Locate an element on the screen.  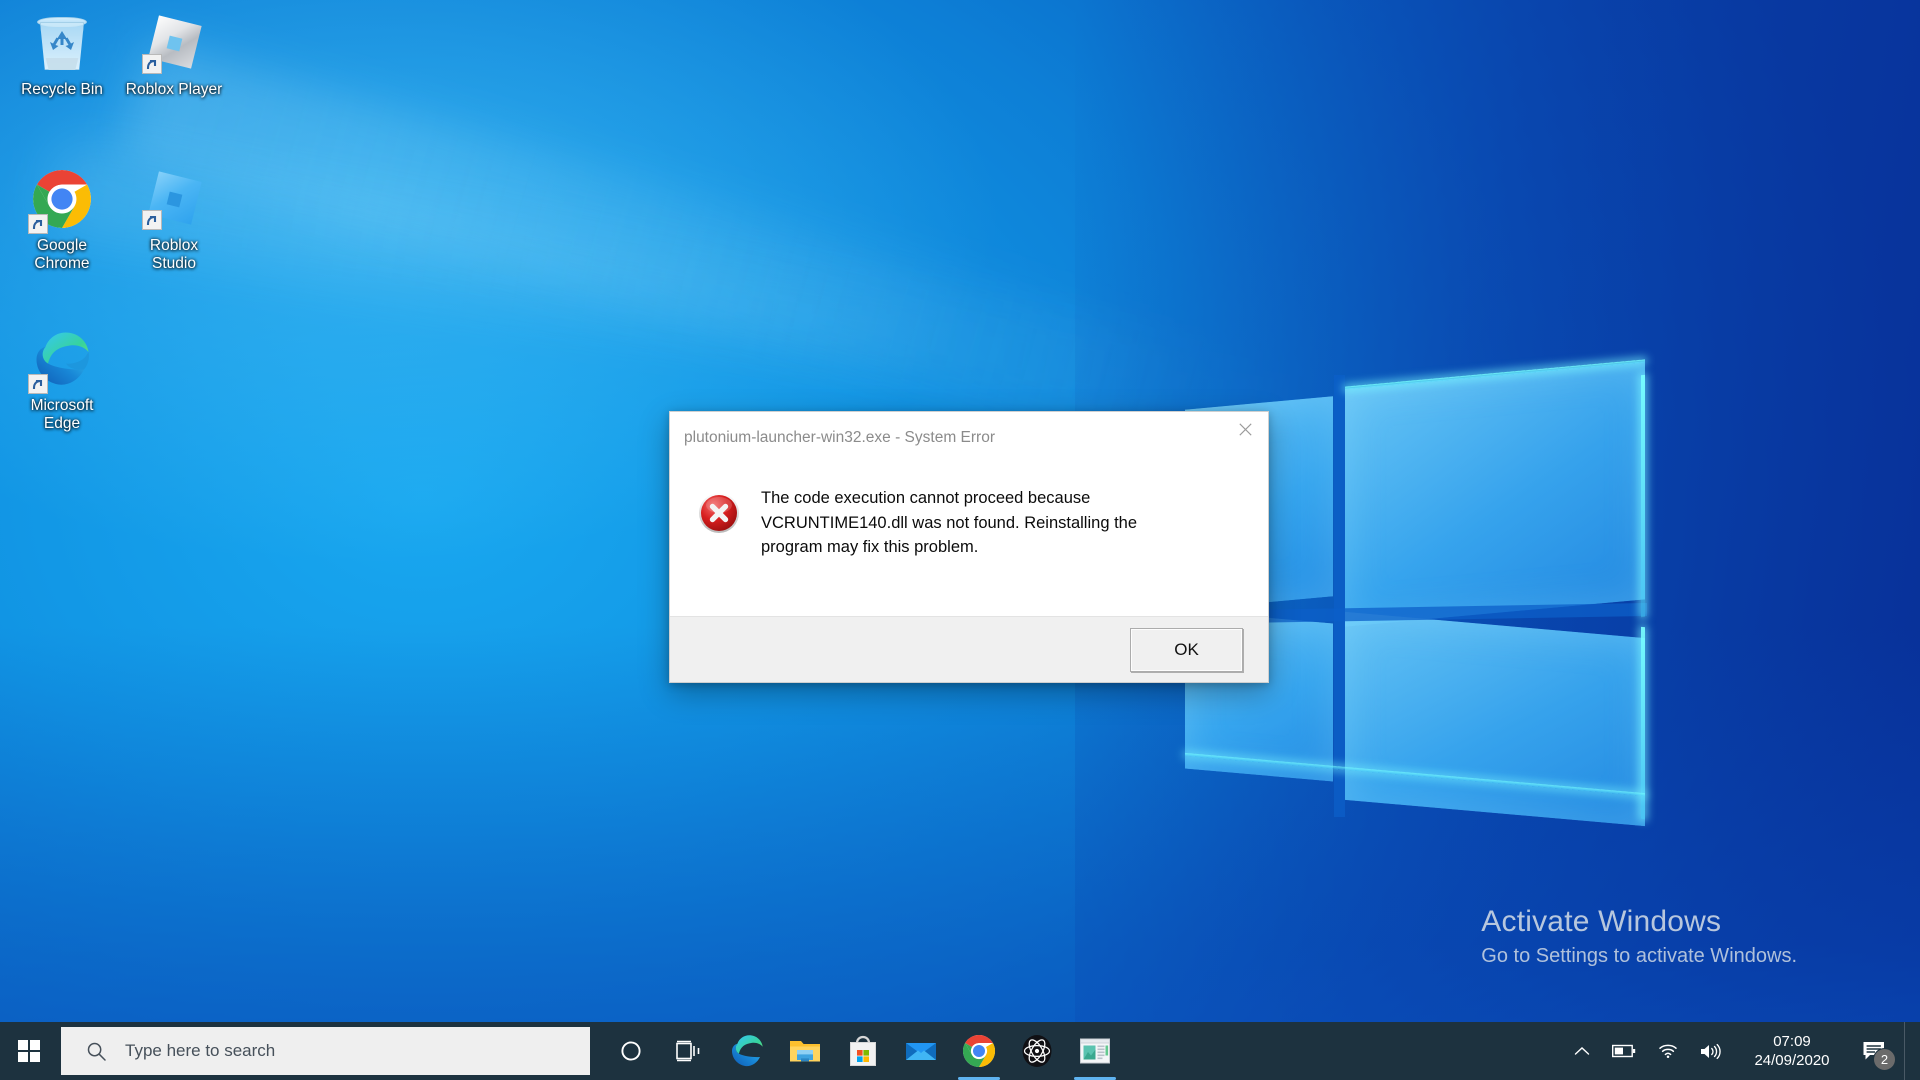
recycle-symbol-icon is located at coordinates (62, 40).